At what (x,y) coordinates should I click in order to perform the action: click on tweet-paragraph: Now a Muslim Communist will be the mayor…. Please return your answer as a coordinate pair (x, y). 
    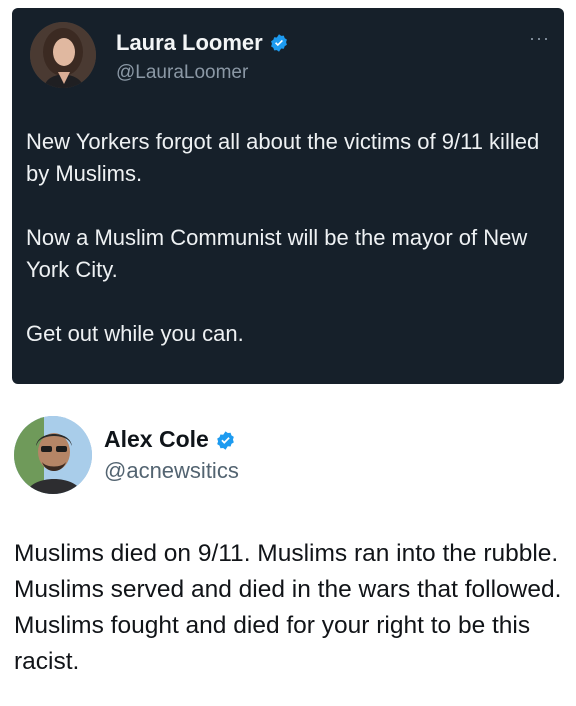
    Looking at the image, I should click on (277, 253).